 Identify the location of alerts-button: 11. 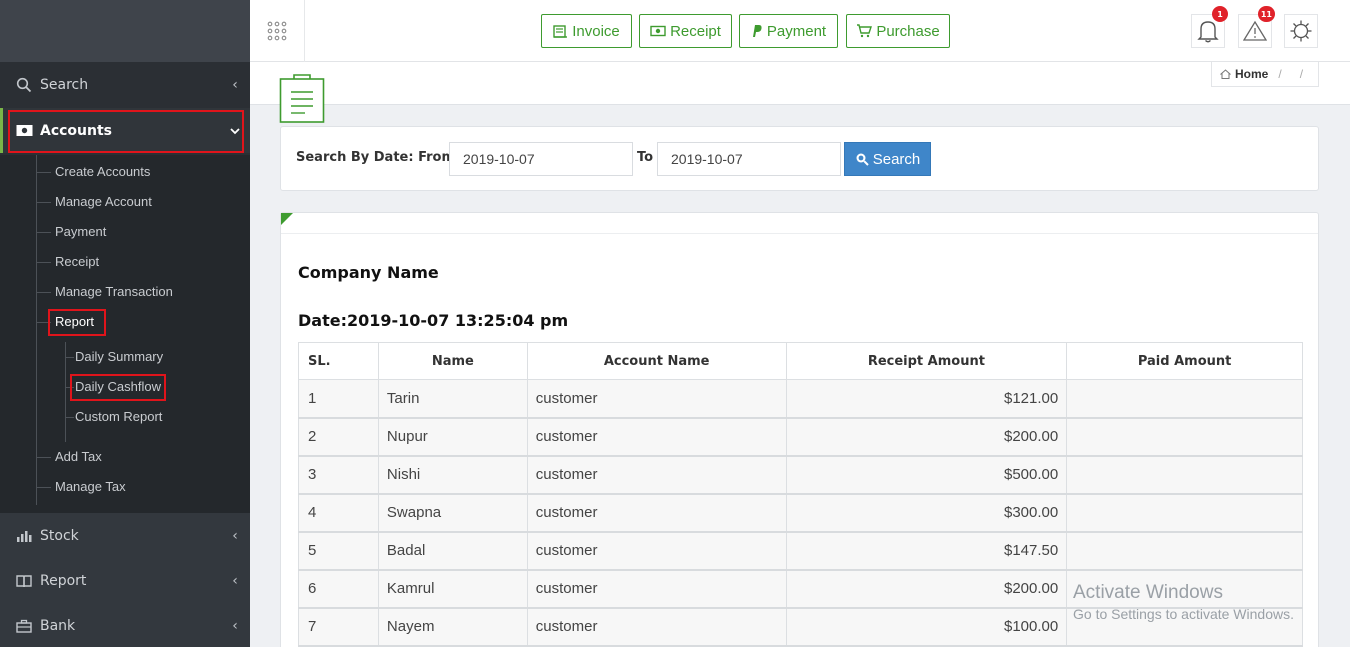
(1256, 27).